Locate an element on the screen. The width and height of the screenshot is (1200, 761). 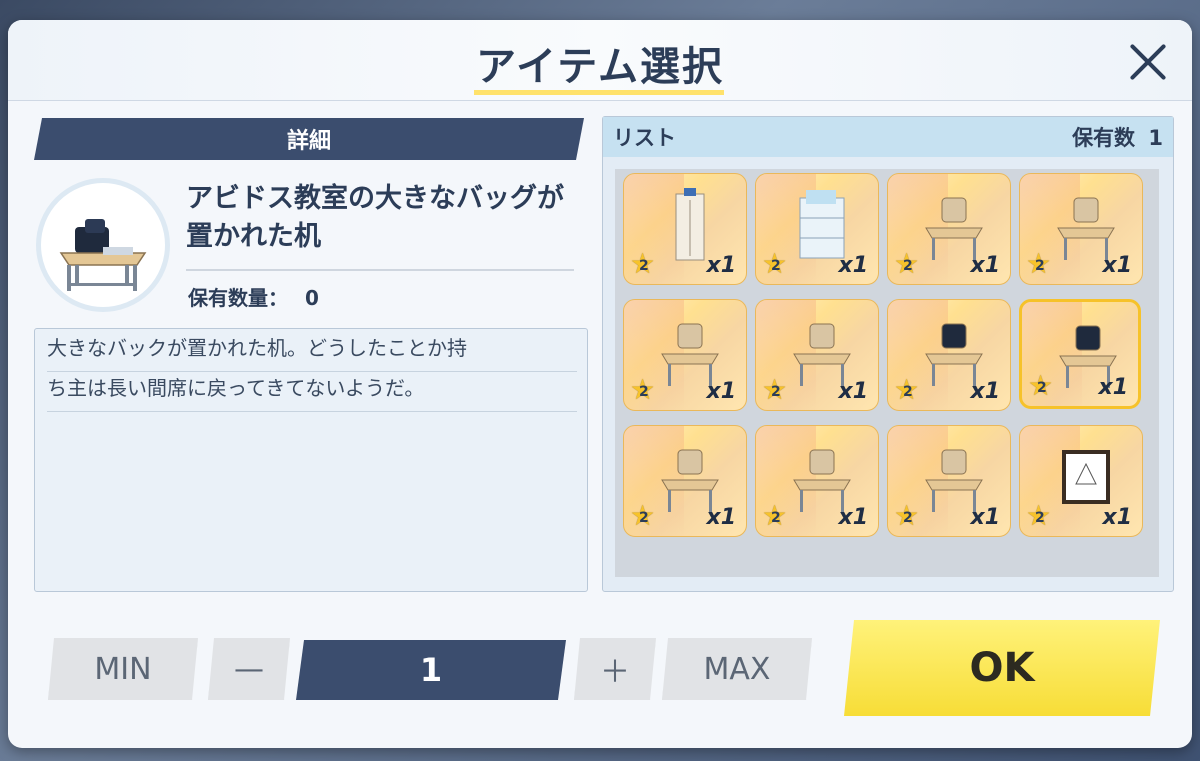
item-name: アビドス教室の大きなバッグが置かれた机 is located at coordinates (375, 217).